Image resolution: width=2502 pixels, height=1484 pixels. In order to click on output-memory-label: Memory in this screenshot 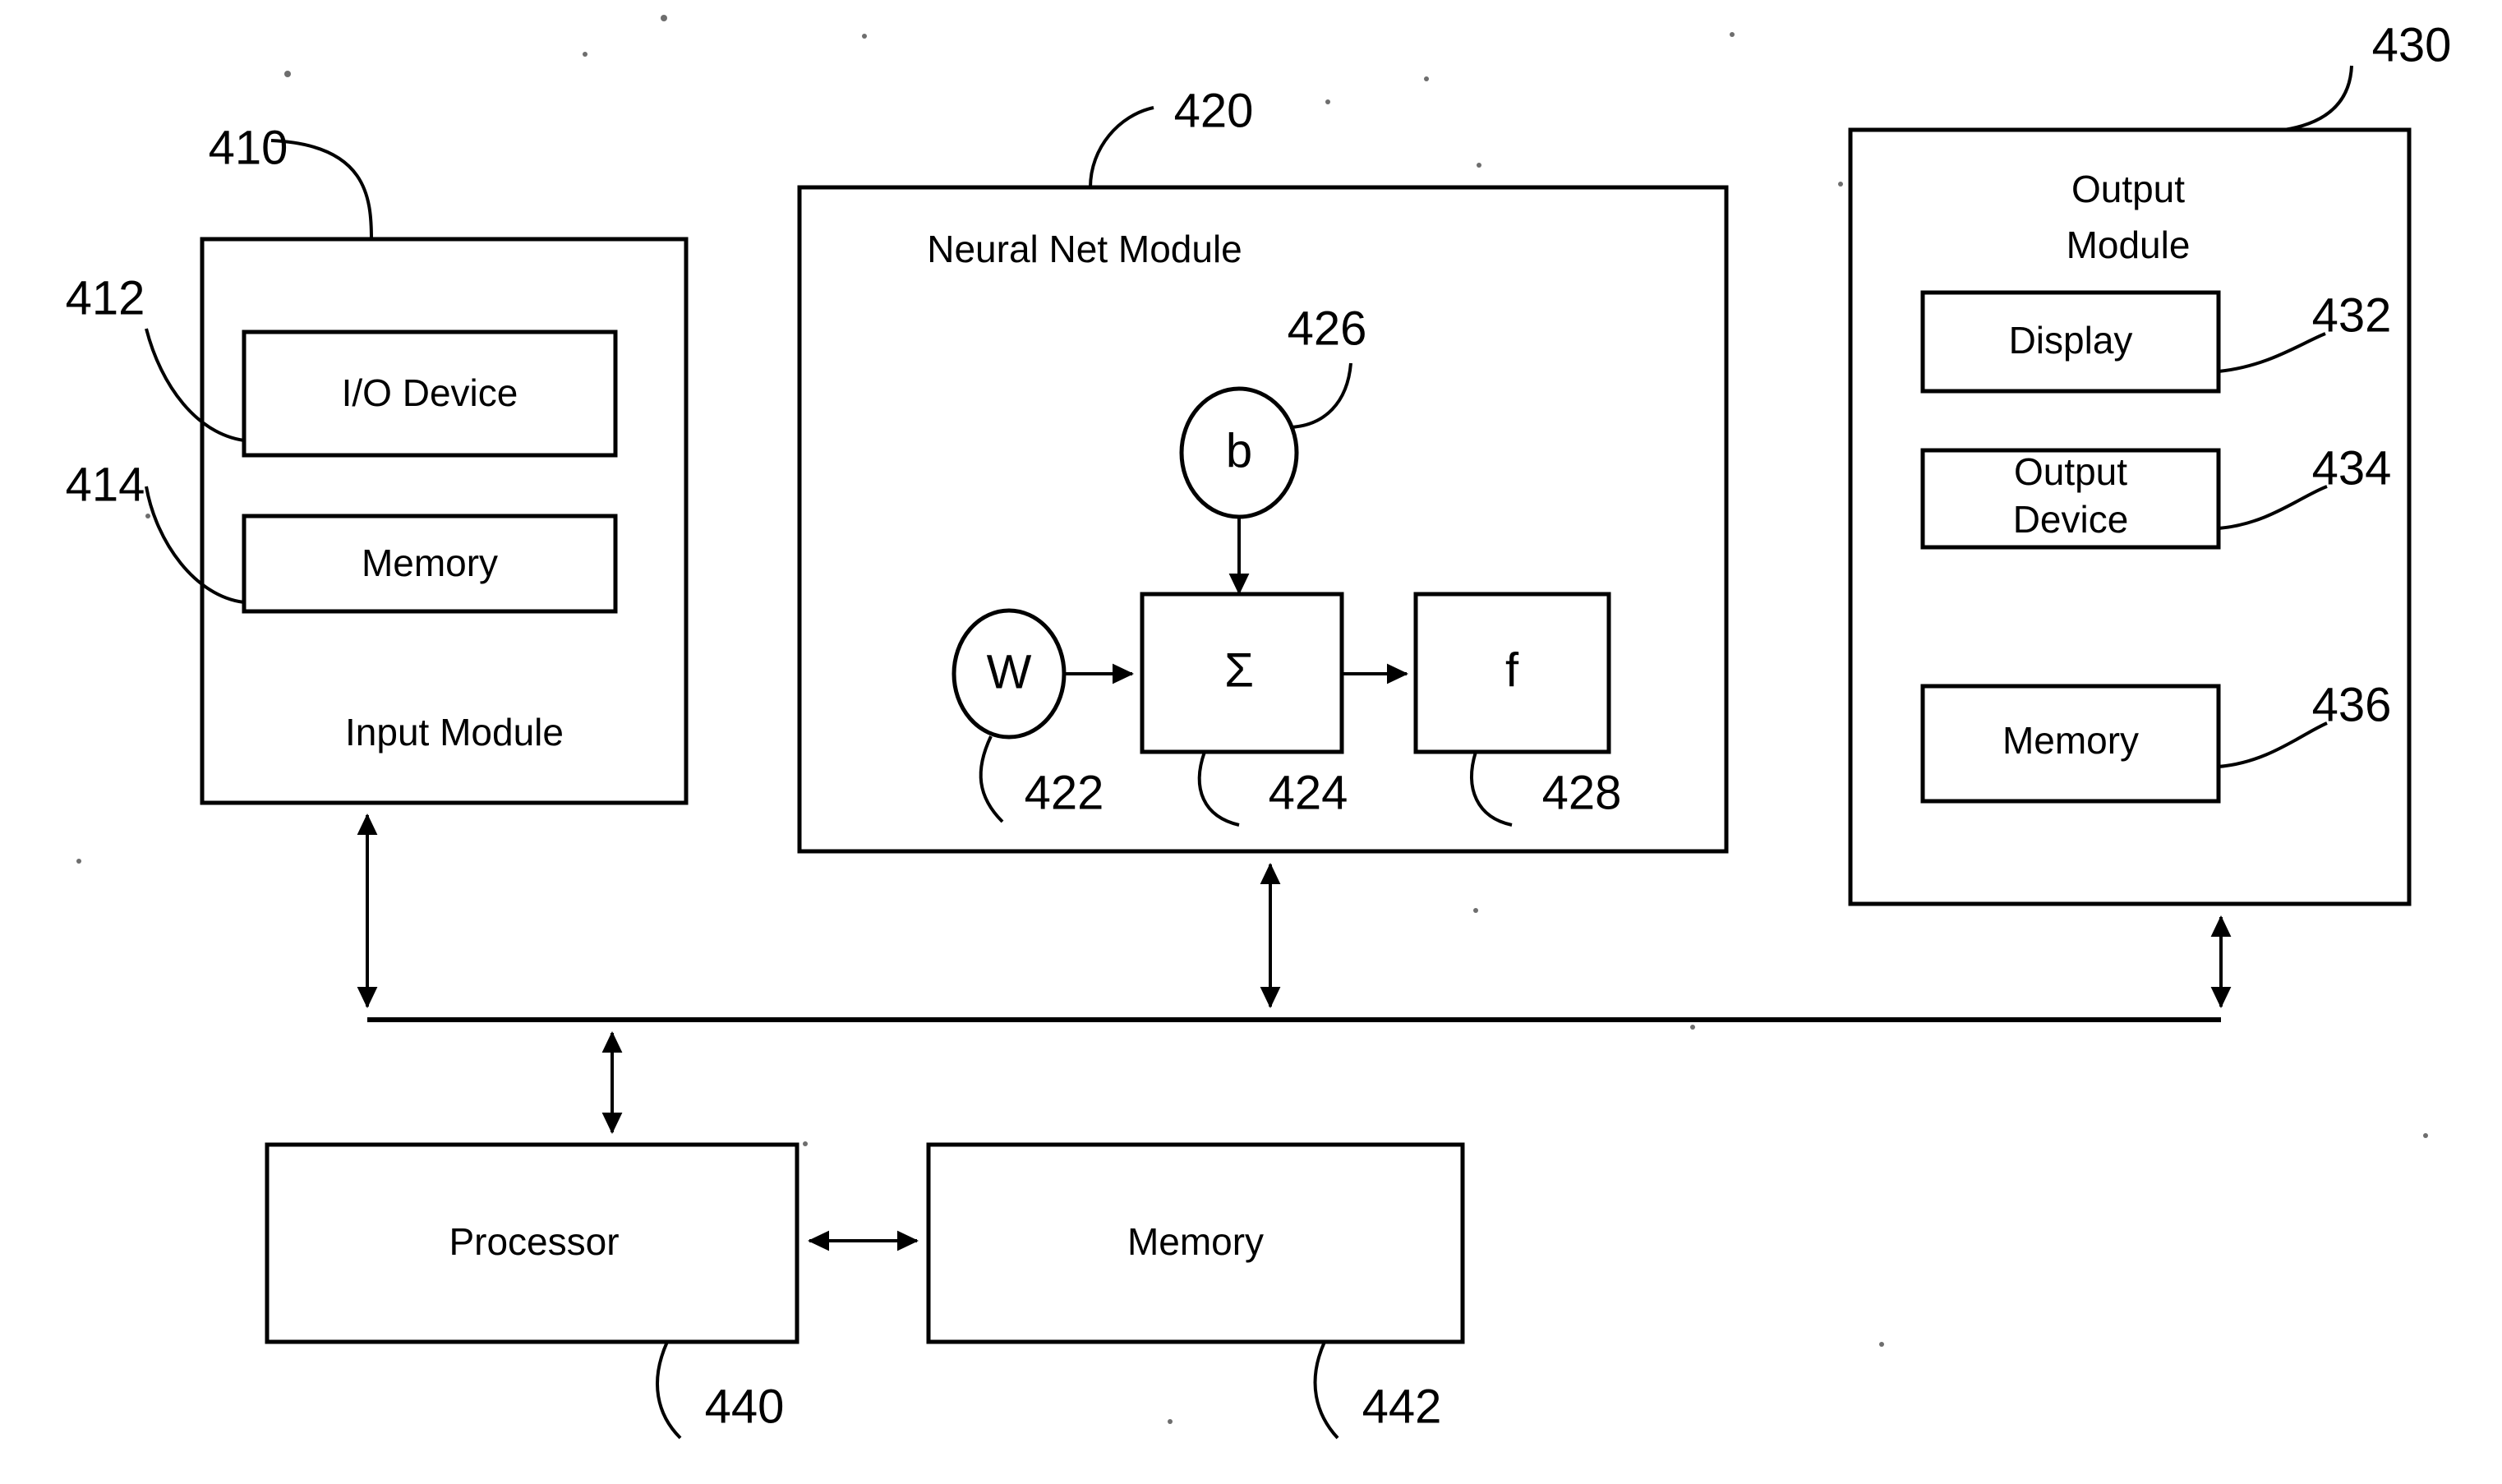, I will do `click(2070, 741)`.